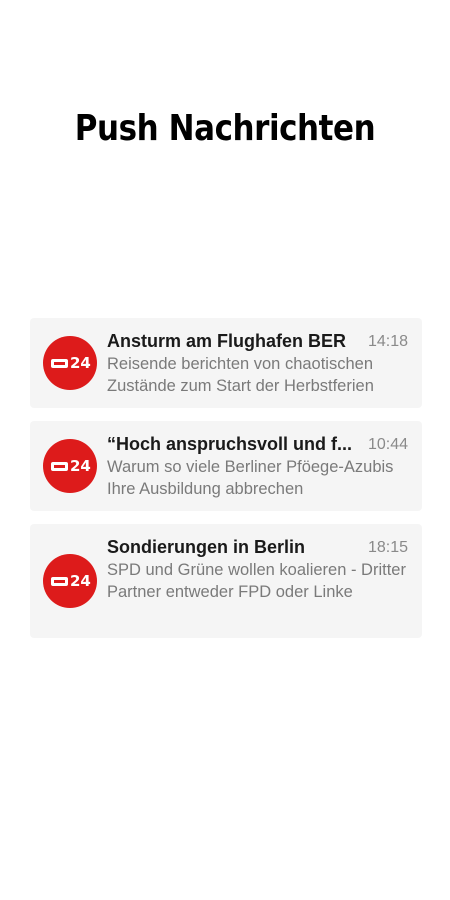  Describe the element at coordinates (387, 547) in the screenshot. I see `notification-time: 18:15` at that location.